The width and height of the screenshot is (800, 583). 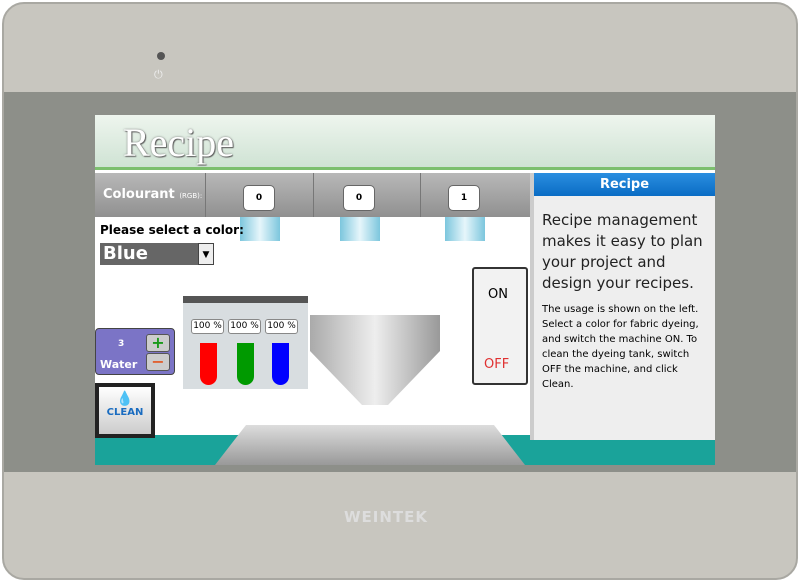 I want to click on green-percent: 100 %, so click(x=244, y=326).